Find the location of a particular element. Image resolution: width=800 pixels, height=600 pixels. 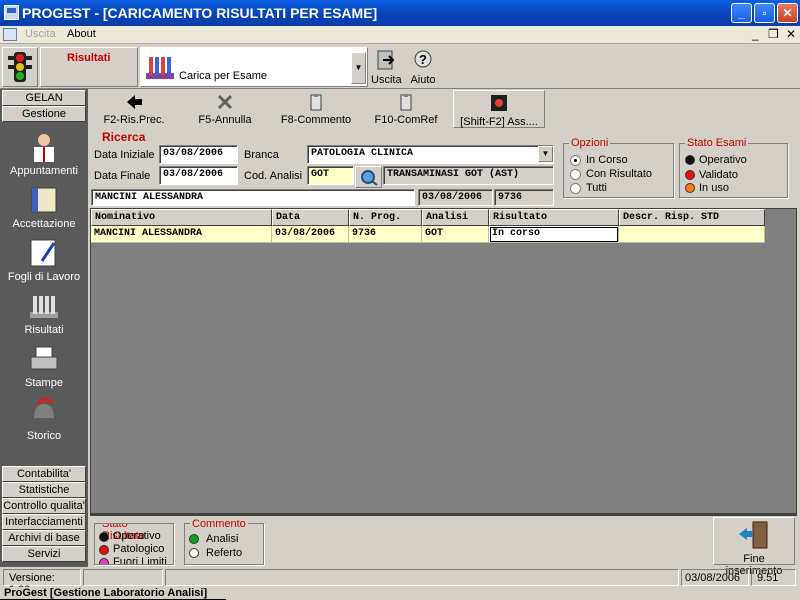

column-header-n-prog: N. Prog. is located at coordinates (385, 217).